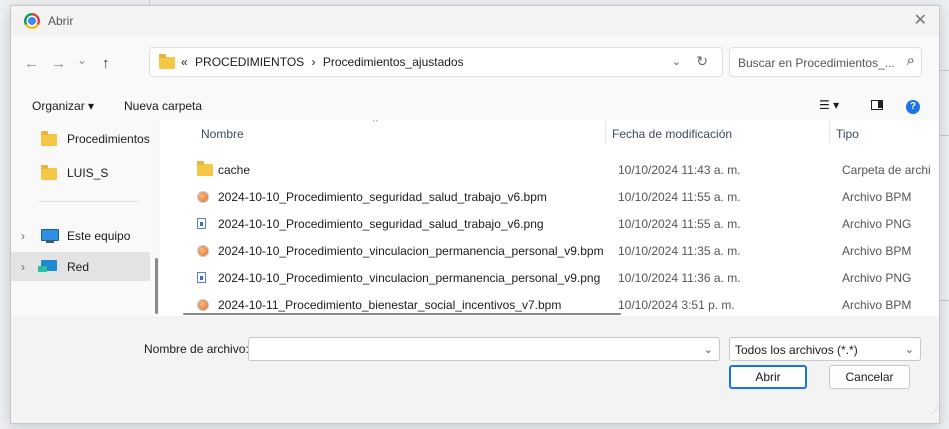  Describe the element at coordinates (58, 64) in the screenshot. I see `forward-arrow-icon: →` at that location.